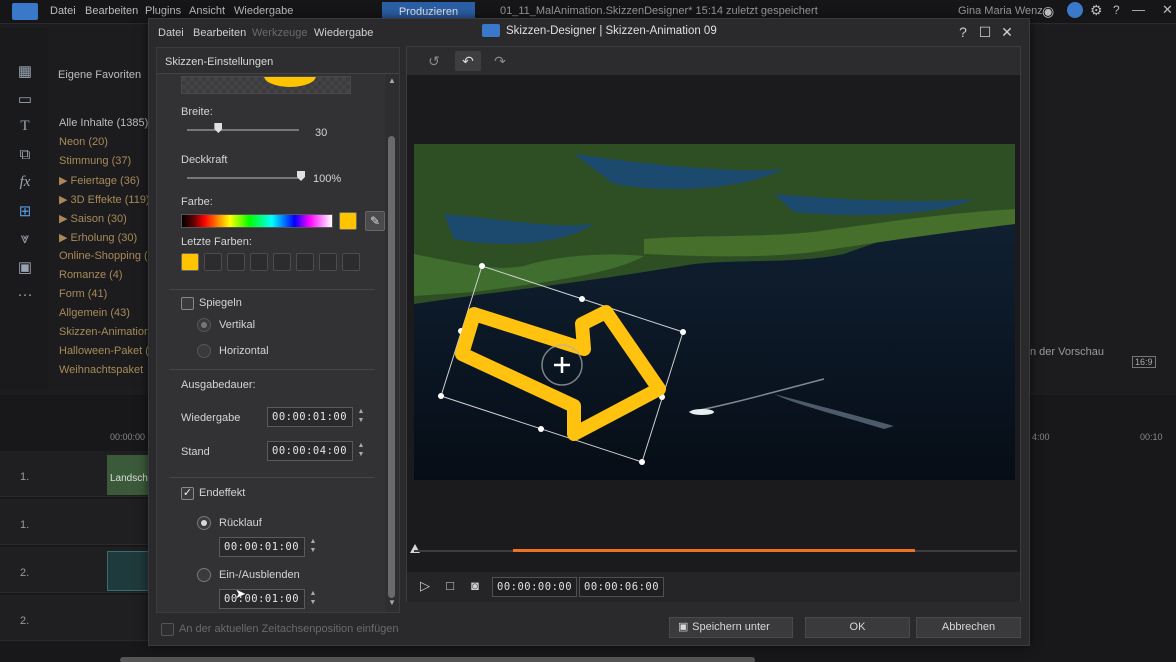 The image size is (1176, 662). Describe the element at coordinates (204, 325) in the screenshot. I see `vertical-radio` at that location.